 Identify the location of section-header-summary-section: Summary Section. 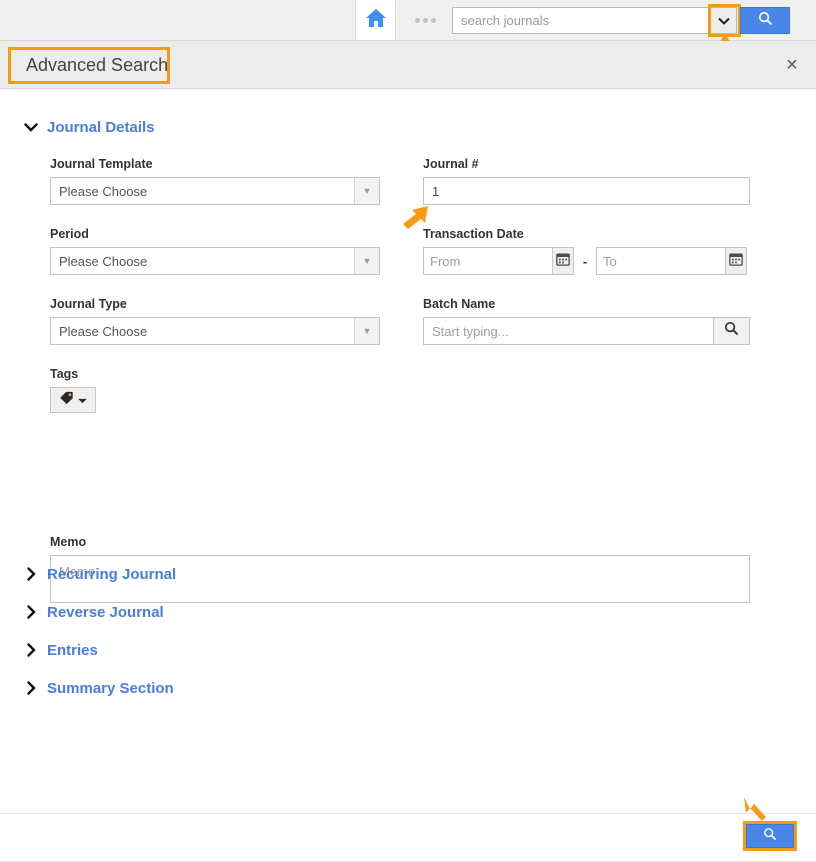
(100, 688).